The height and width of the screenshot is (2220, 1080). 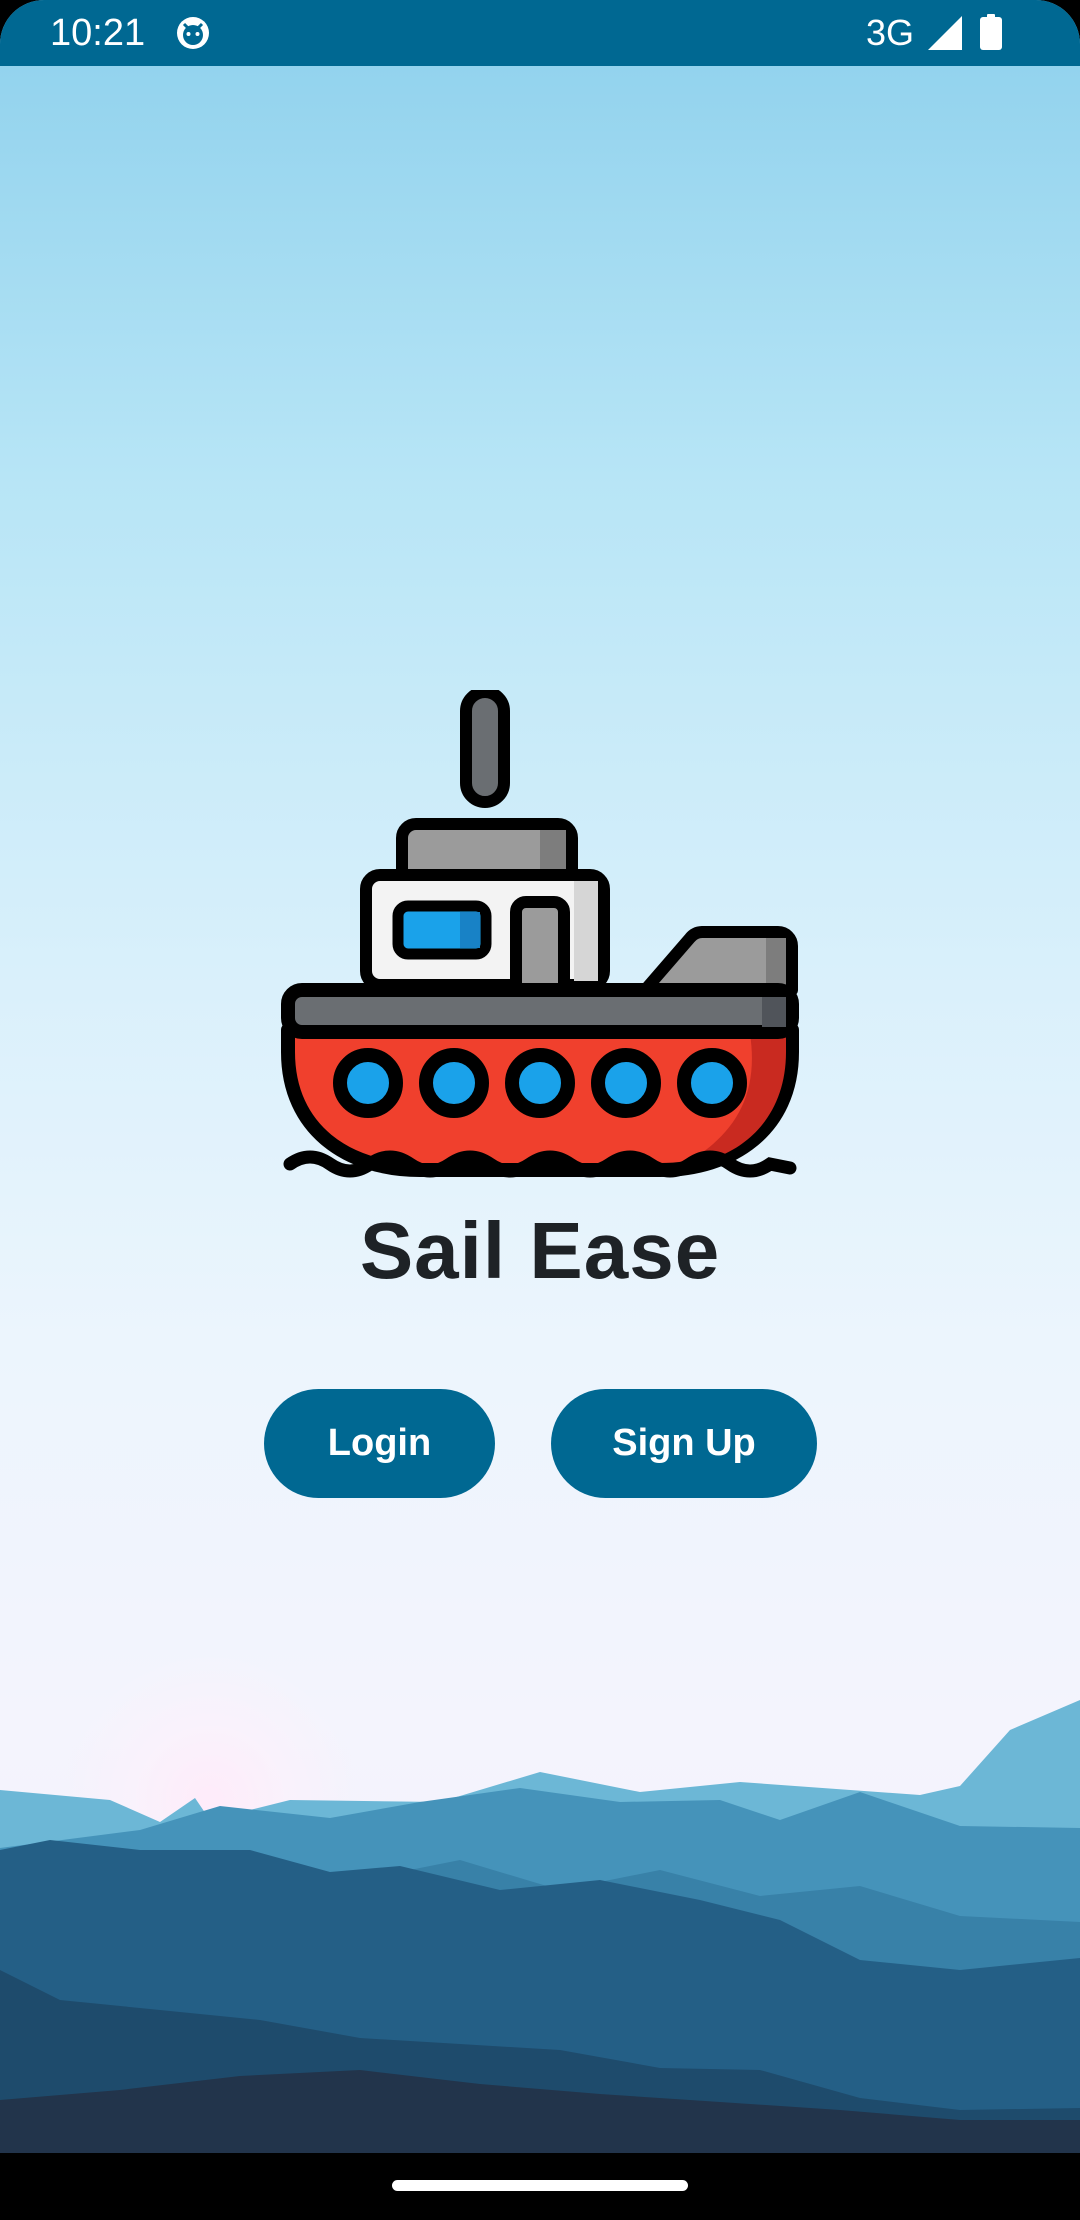 I want to click on login-button: Login, so click(x=379, y=1443).